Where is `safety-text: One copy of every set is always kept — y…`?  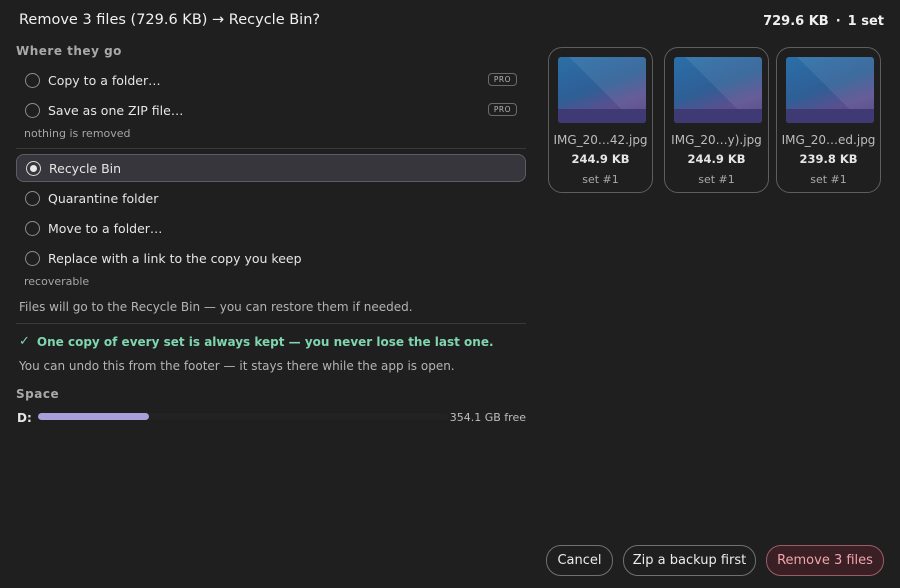 safety-text: One copy of every set is always kept — y… is located at coordinates (265, 341).